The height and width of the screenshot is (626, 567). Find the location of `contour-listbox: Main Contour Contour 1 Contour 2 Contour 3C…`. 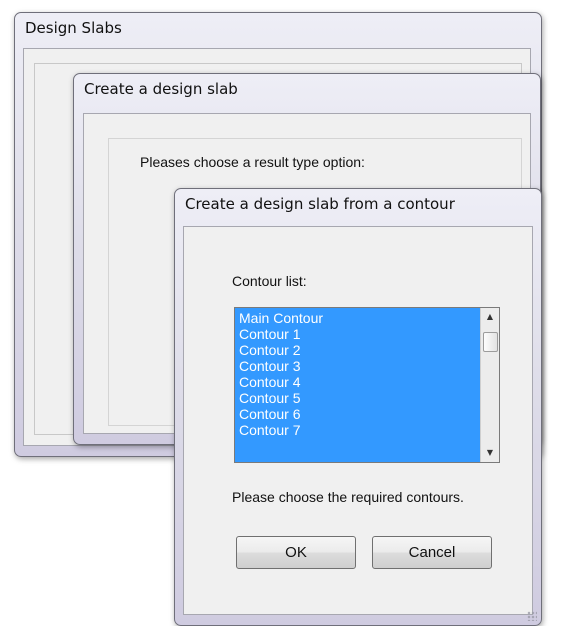

contour-listbox: Main Contour Contour 1 Contour 2 Contour 3C… is located at coordinates (367, 385).